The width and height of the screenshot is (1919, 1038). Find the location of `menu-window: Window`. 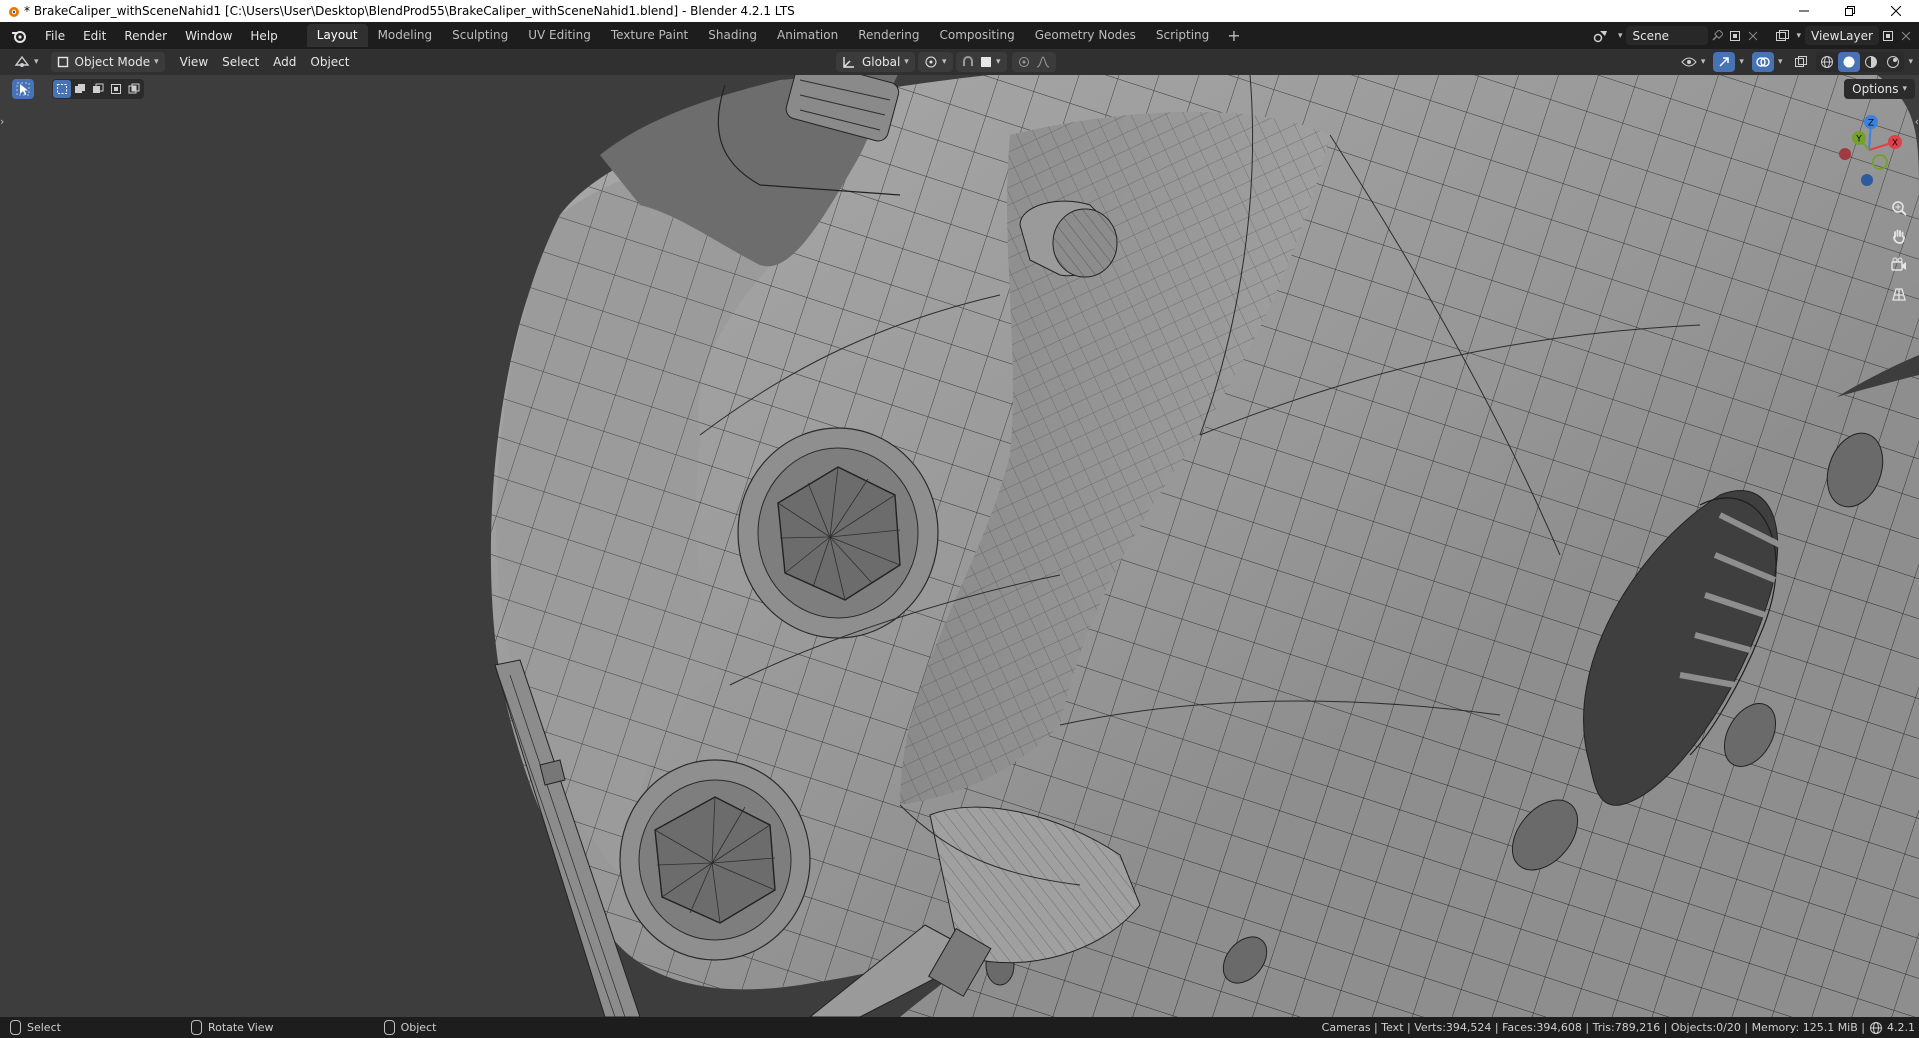

menu-window: Window is located at coordinates (208, 36).